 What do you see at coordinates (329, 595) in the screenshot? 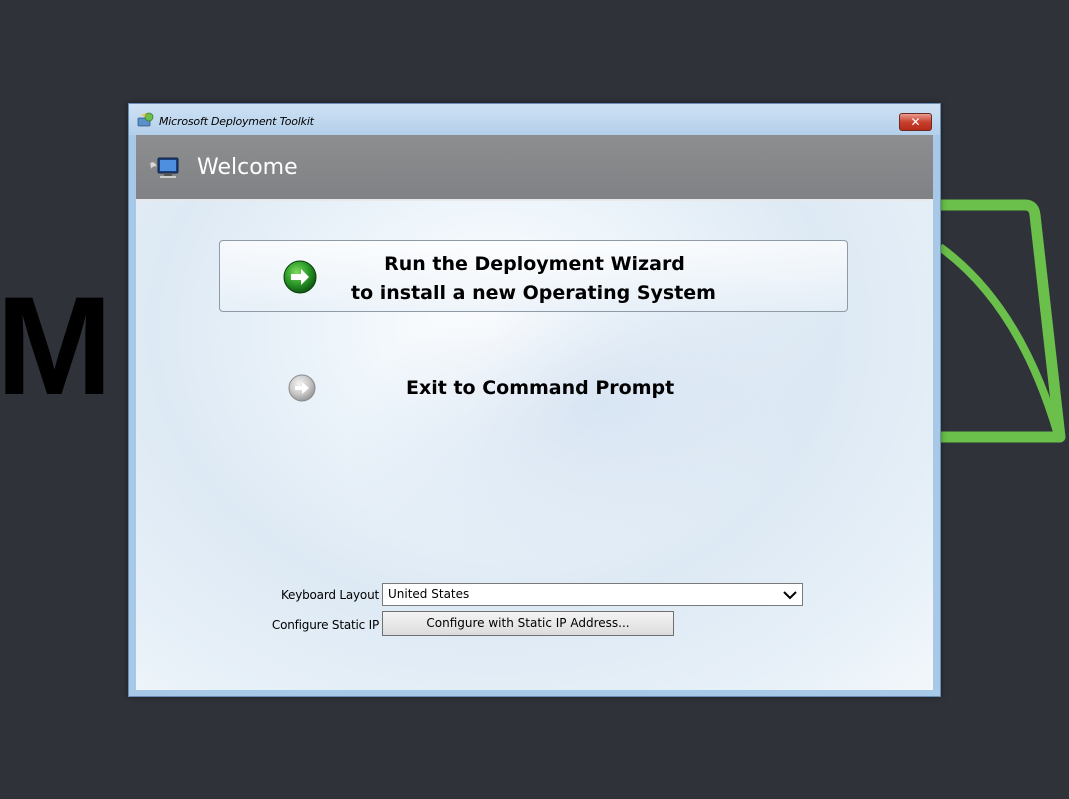
I see `keyboard-layout-label: Keyboard Layout` at bounding box center [329, 595].